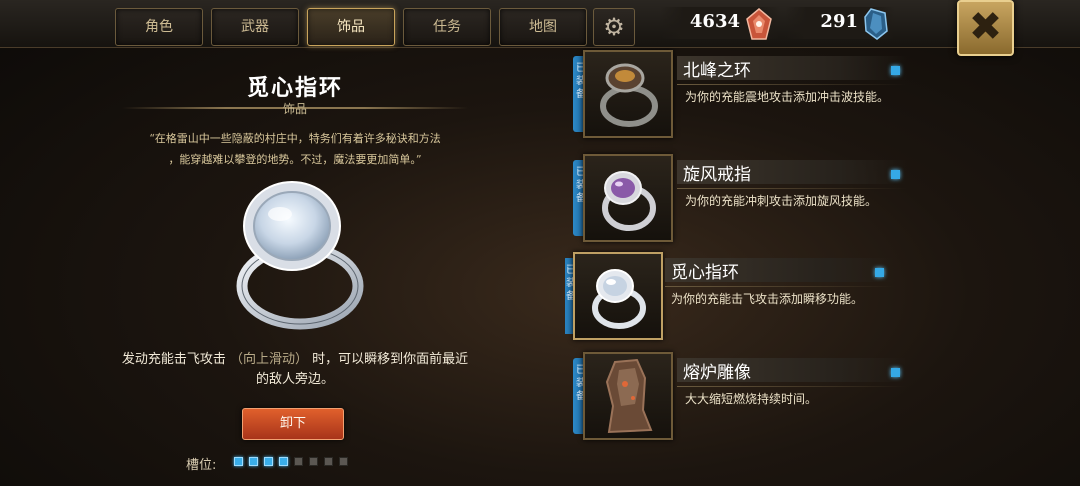 The height and width of the screenshot is (486, 1080). What do you see at coordinates (759, 24) in the screenshot?
I see `shard-icon` at bounding box center [759, 24].